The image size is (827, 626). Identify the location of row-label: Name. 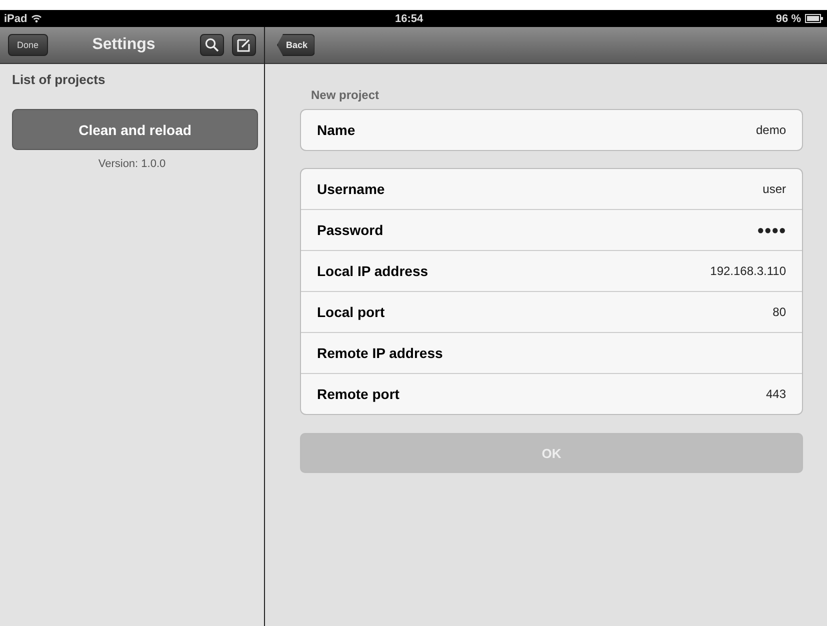
(336, 130).